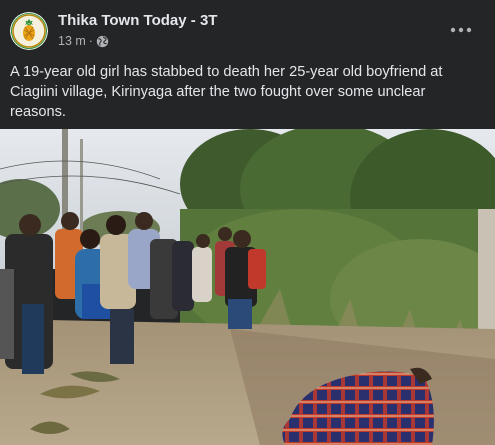 The image size is (495, 445). What do you see at coordinates (102, 41) in the screenshot?
I see `globe-icon` at bounding box center [102, 41].